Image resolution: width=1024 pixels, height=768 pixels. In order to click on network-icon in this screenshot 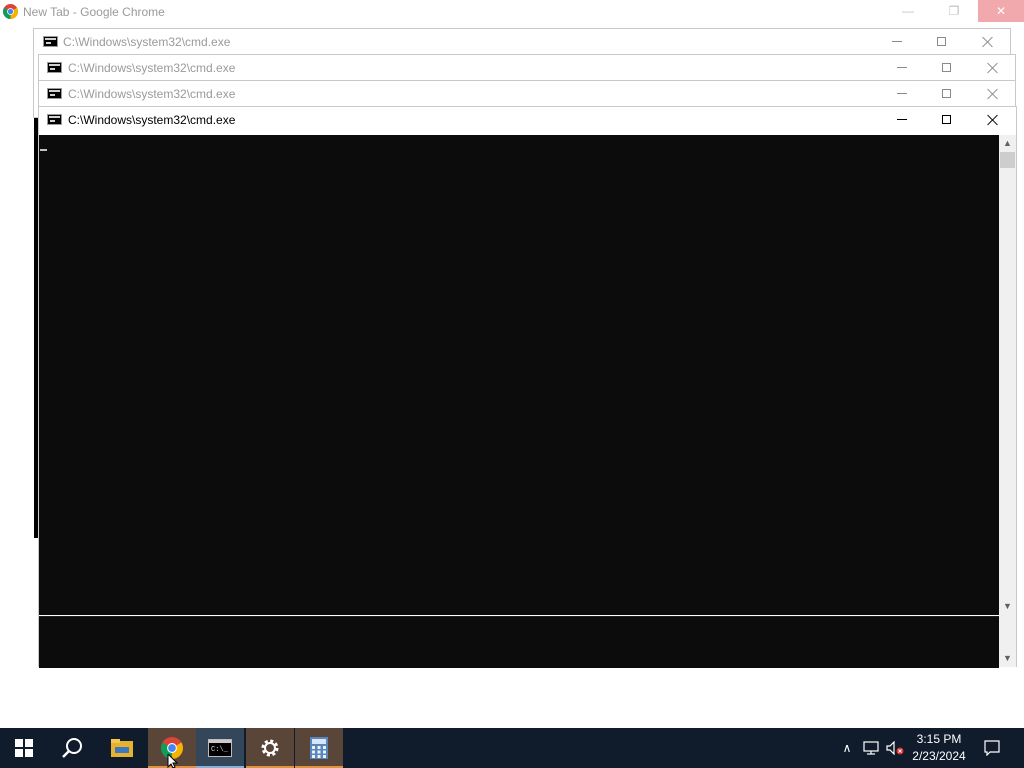, I will do `click(871, 748)`.